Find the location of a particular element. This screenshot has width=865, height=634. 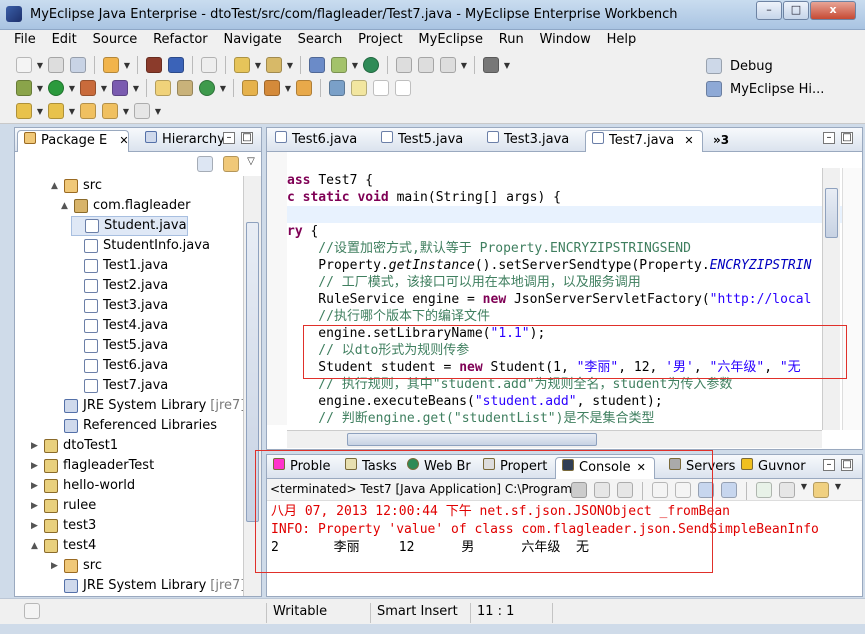

pin-console-icon is located at coordinates (764, 490).